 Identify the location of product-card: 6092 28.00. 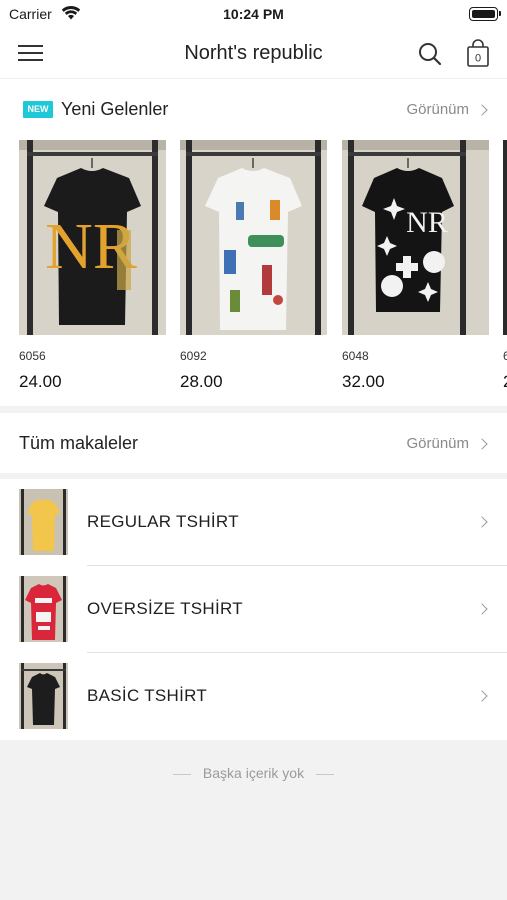
(253, 266).